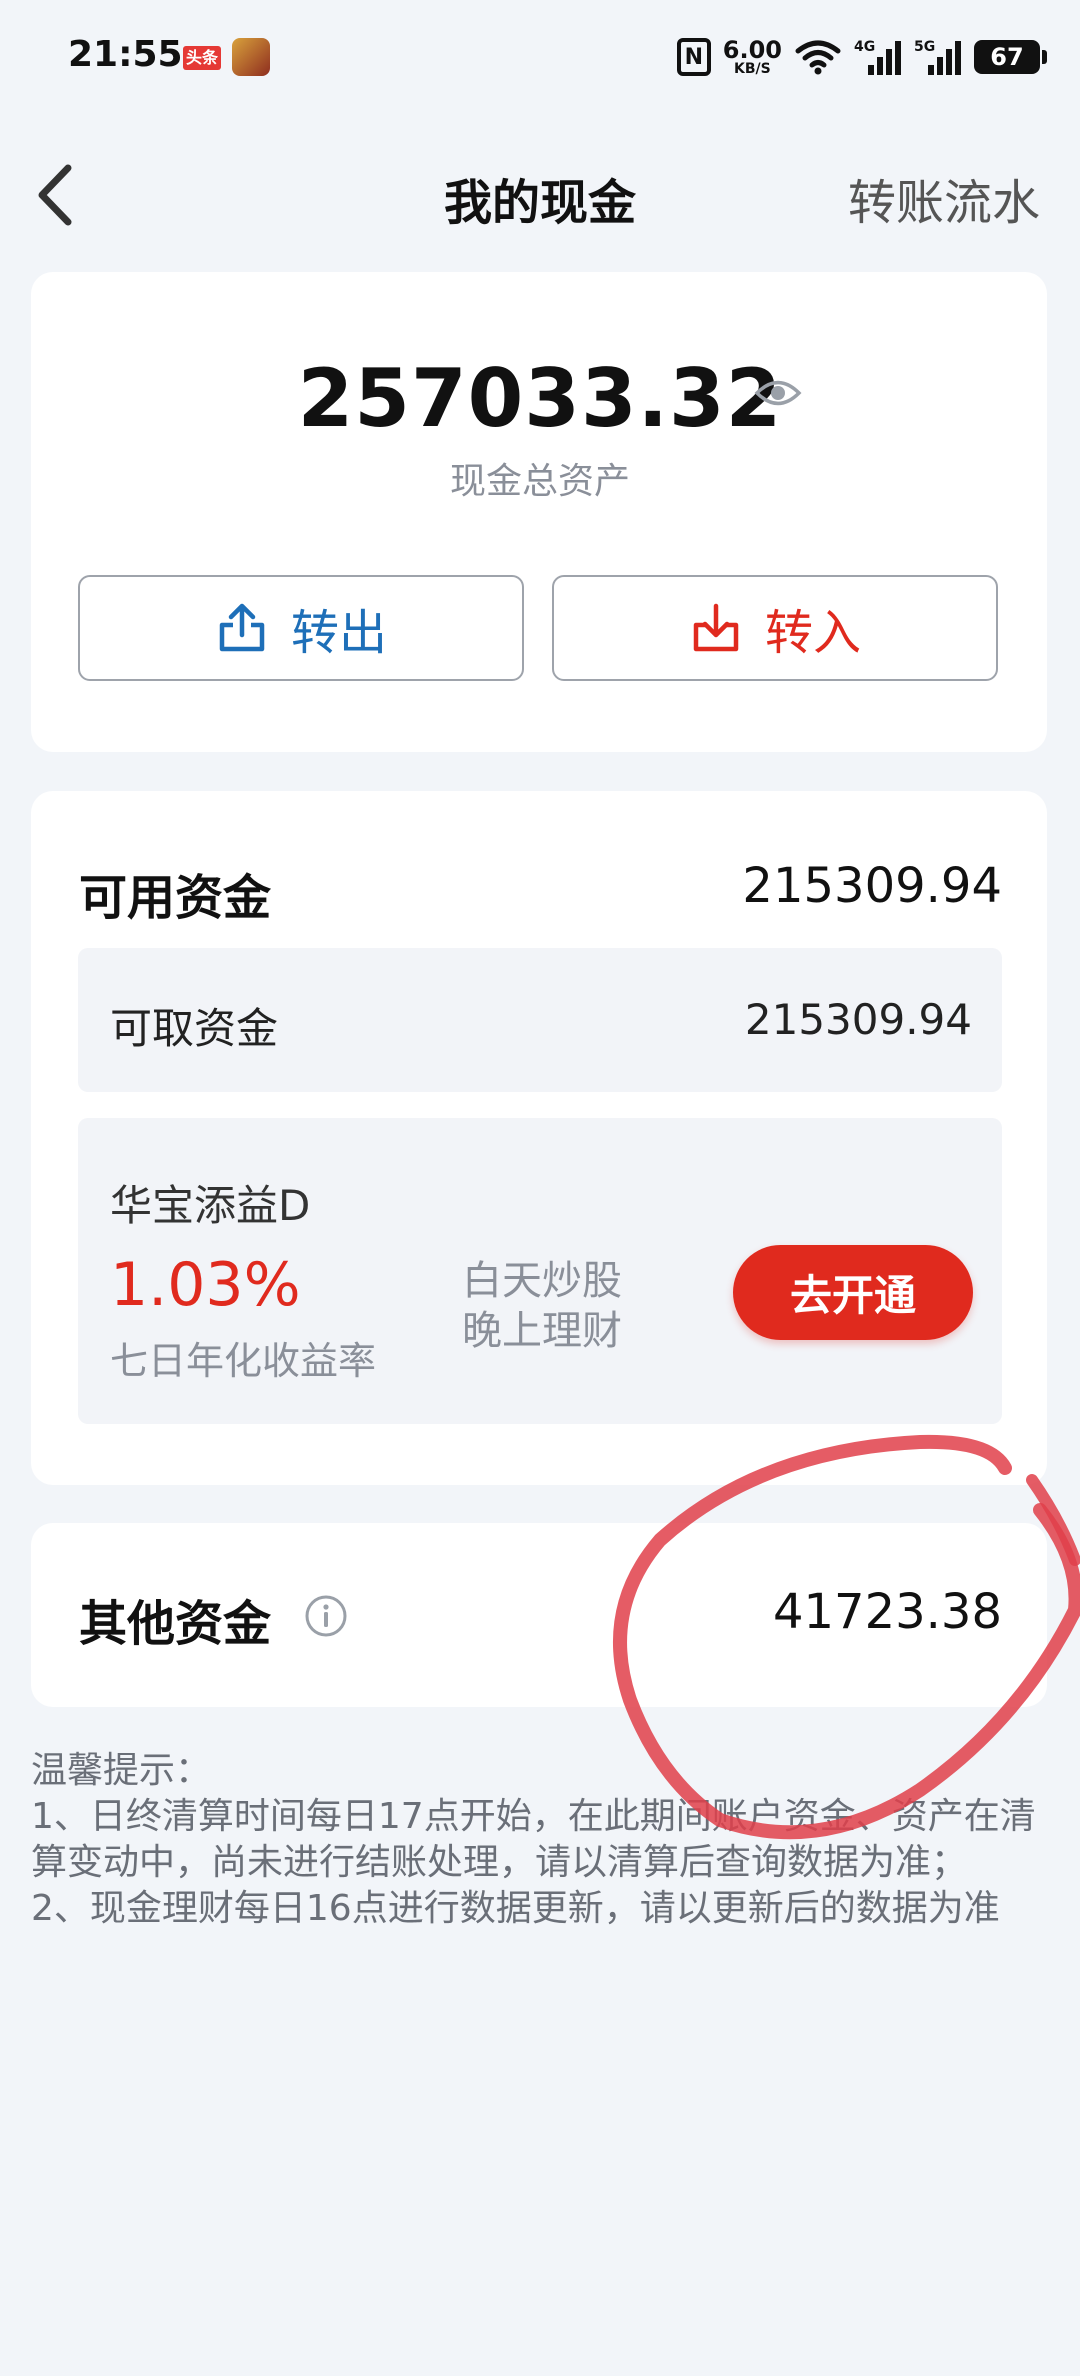 The height and width of the screenshot is (2376, 1080). What do you see at coordinates (175, 1624) in the screenshot?
I see `other-funds-label: 其他资金` at bounding box center [175, 1624].